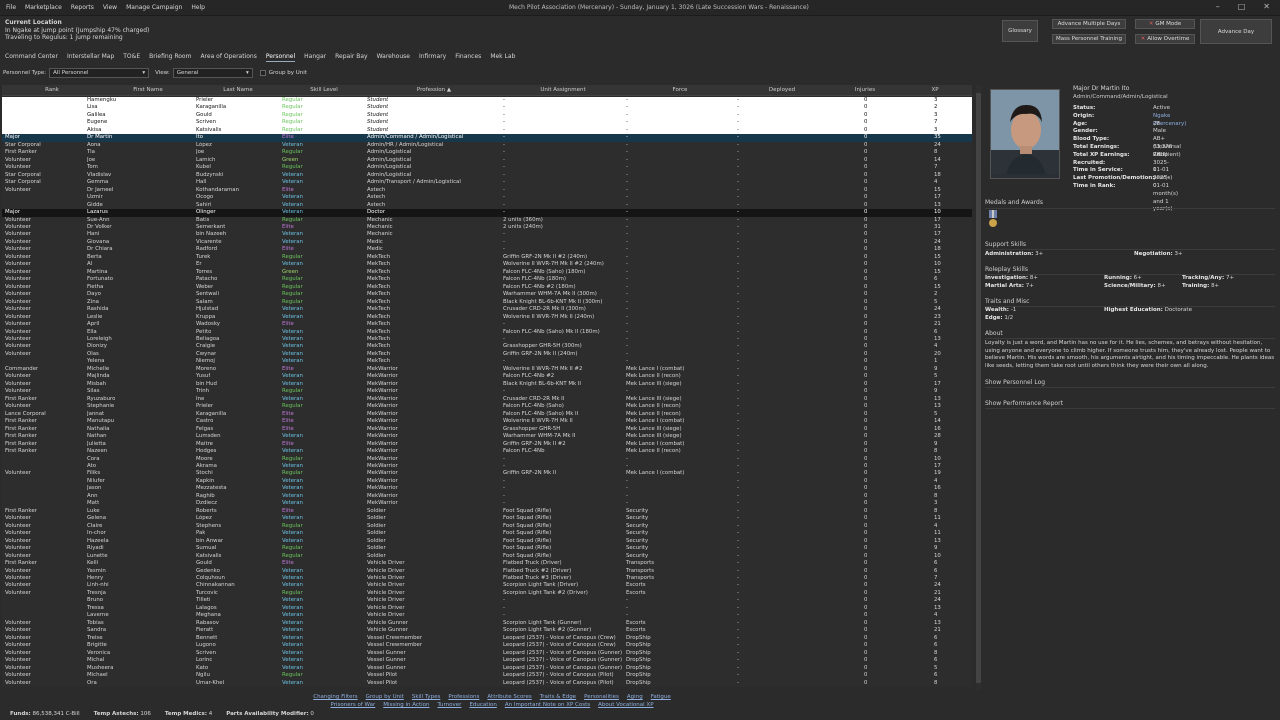  Describe the element at coordinates (1165, 24) in the screenshot. I see `gm-mode-button: ✕ GM Mode` at that location.